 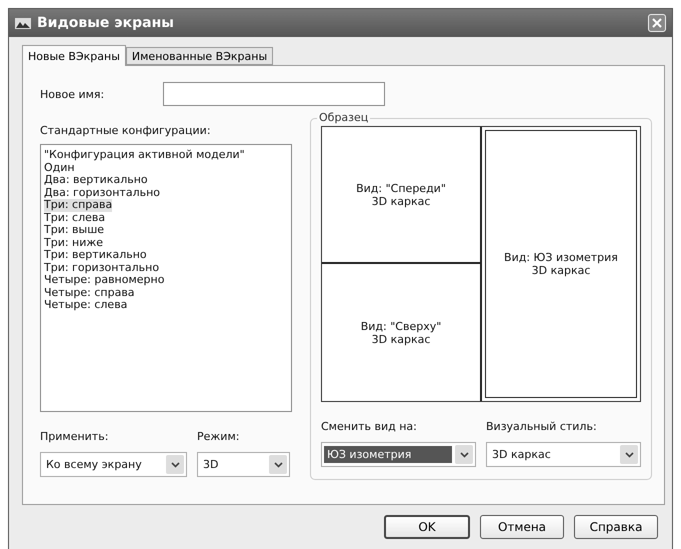 What do you see at coordinates (218, 436) in the screenshot?
I see `field-label: Режим:` at bounding box center [218, 436].